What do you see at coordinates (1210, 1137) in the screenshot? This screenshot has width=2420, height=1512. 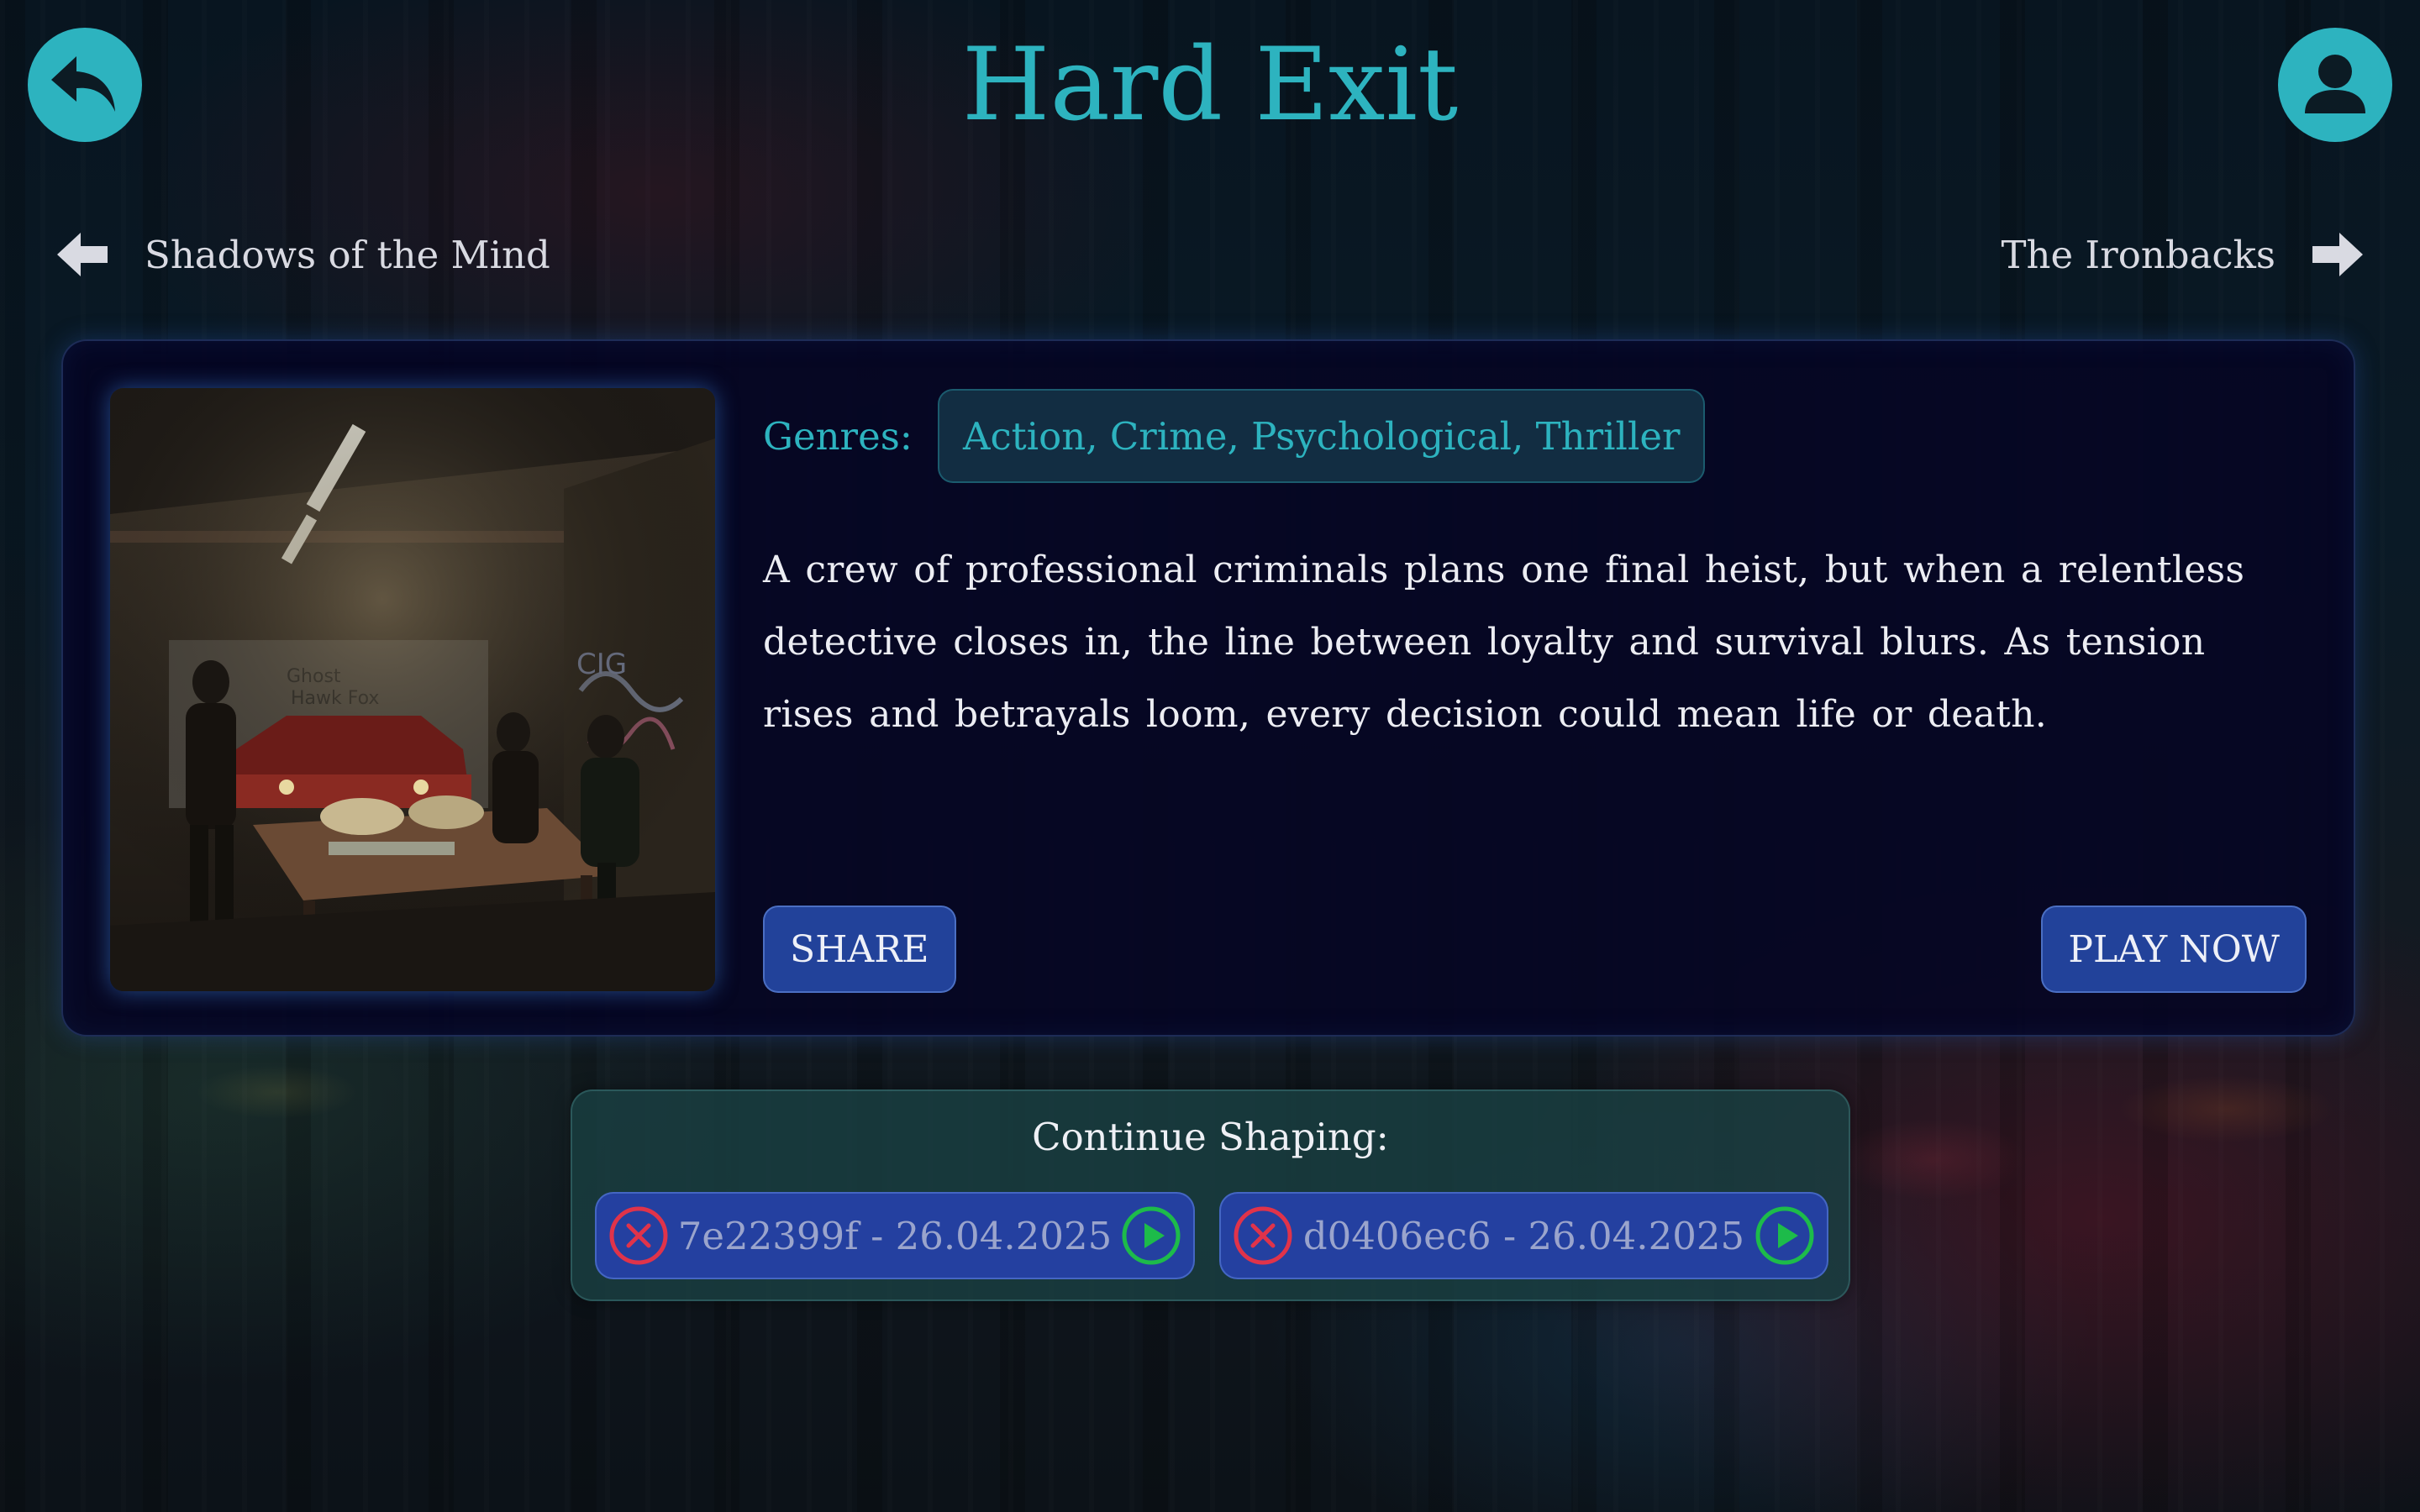 I see `continue-shaping-title: Continue Shaping:` at bounding box center [1210, 1137].